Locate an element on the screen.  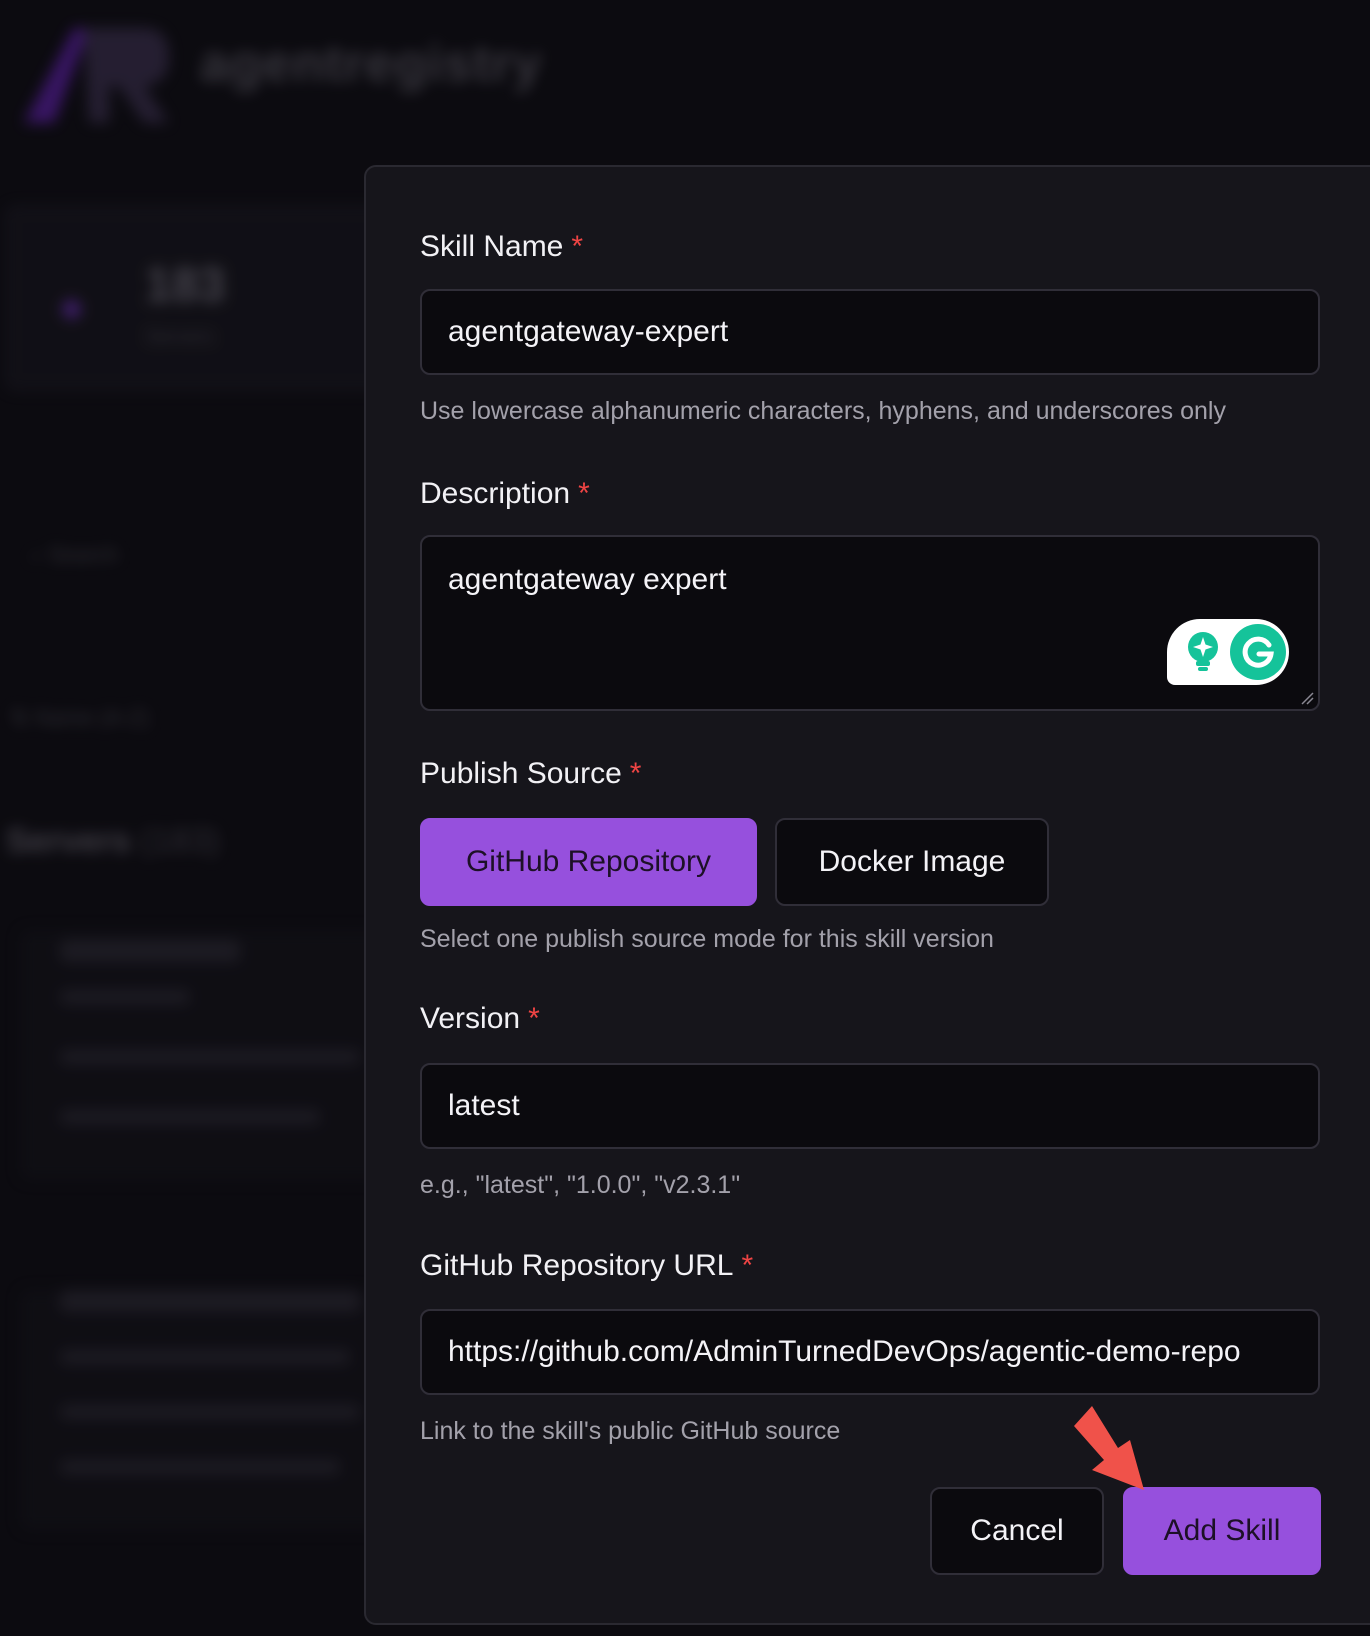
server-icon: ◆ is located at coordinates (72, 307).